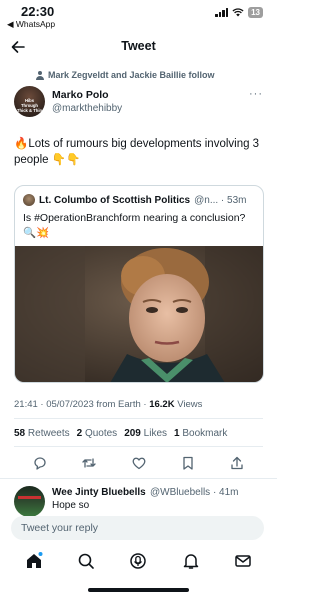 The width and height of the screenshot is (320, 600). I want to click on reply-icon, so click(40, 463).